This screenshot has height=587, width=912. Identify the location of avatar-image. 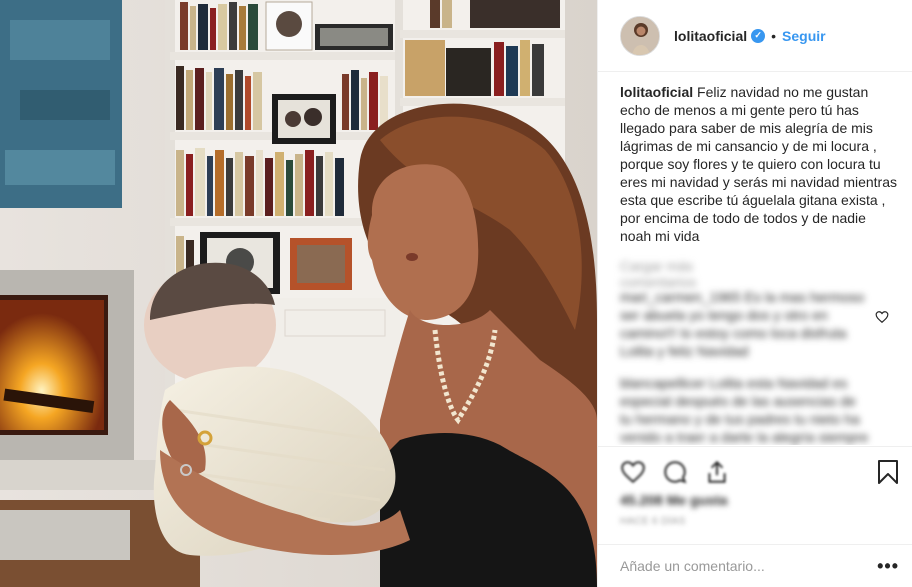
(640, 35).